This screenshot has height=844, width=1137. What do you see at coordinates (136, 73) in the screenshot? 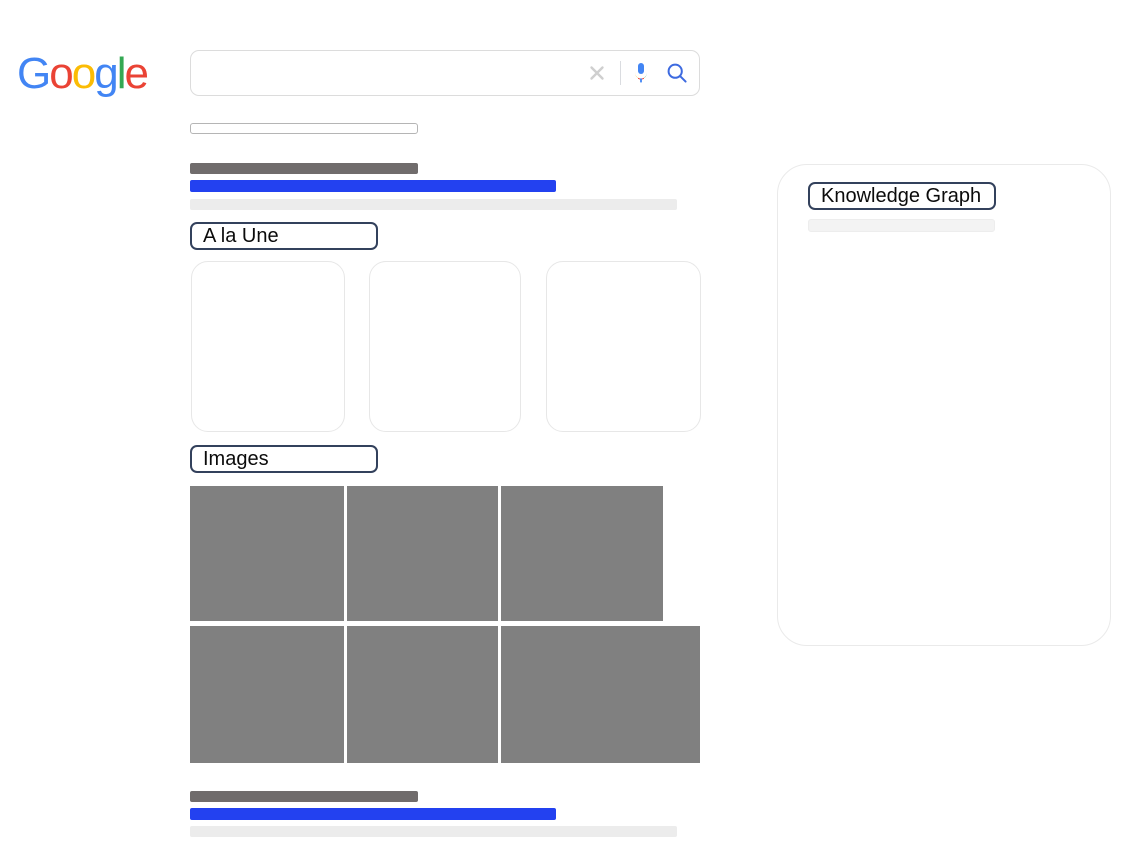
I see `logo-letter-e: e` at bounding box center [136, 73].